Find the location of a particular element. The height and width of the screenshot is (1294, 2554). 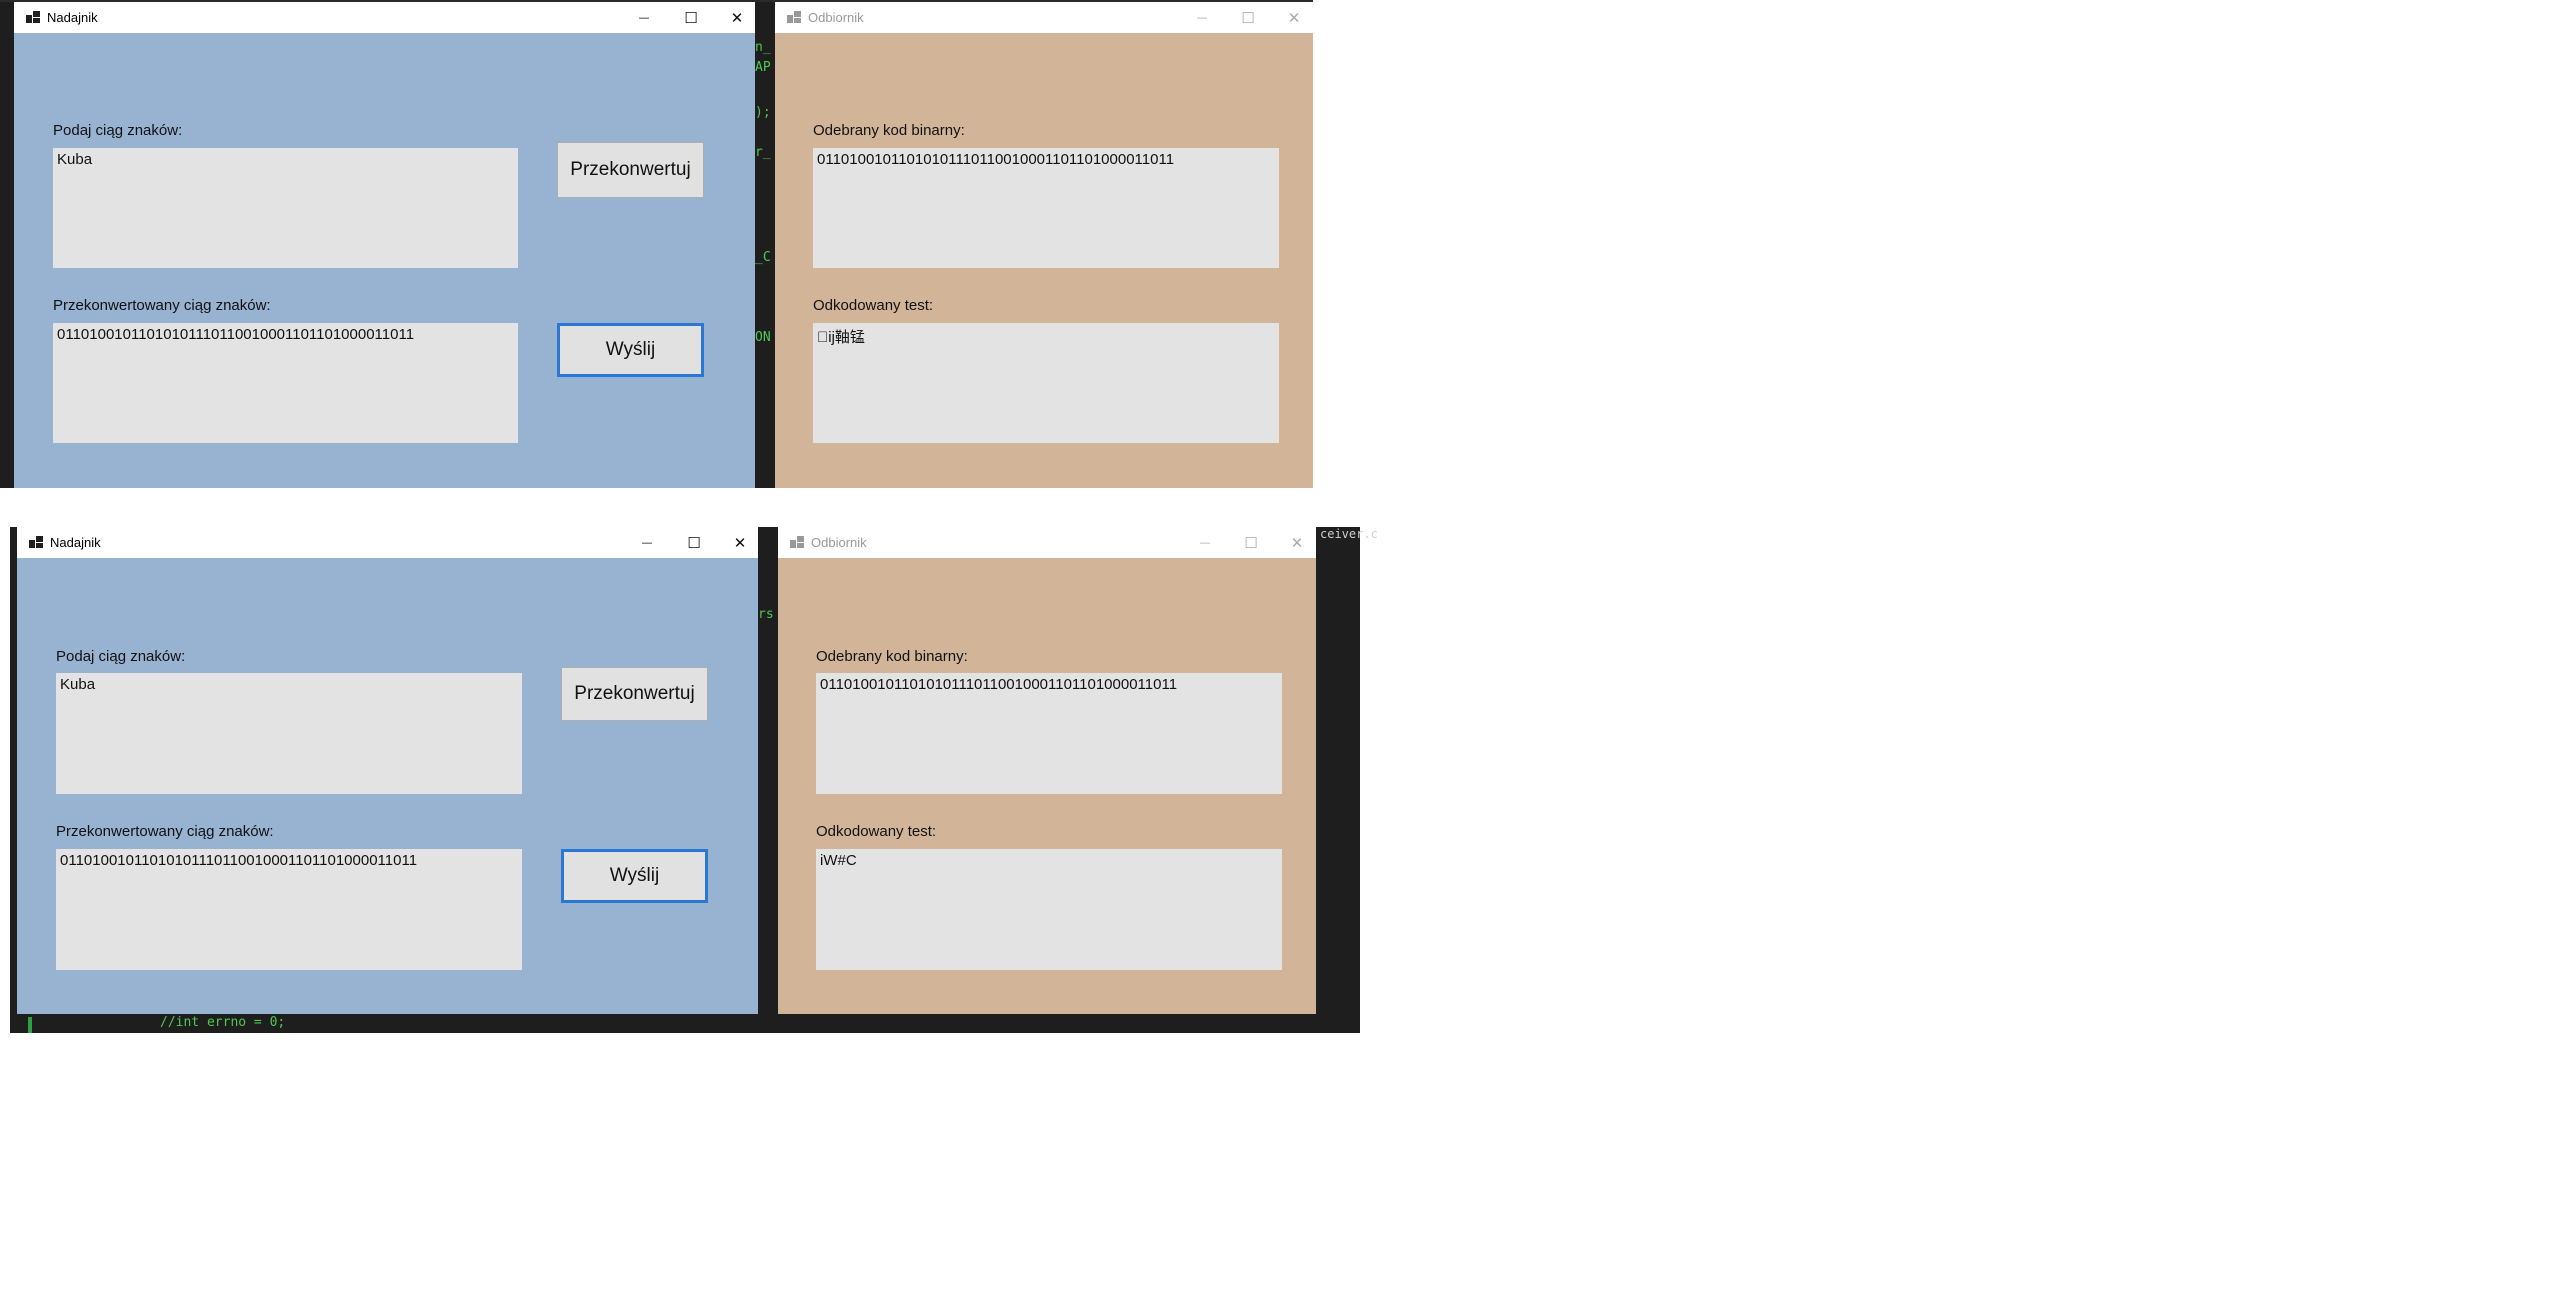

decoded-textbox:  ĳ䩜锰 is located at coordinates (1046, 383).